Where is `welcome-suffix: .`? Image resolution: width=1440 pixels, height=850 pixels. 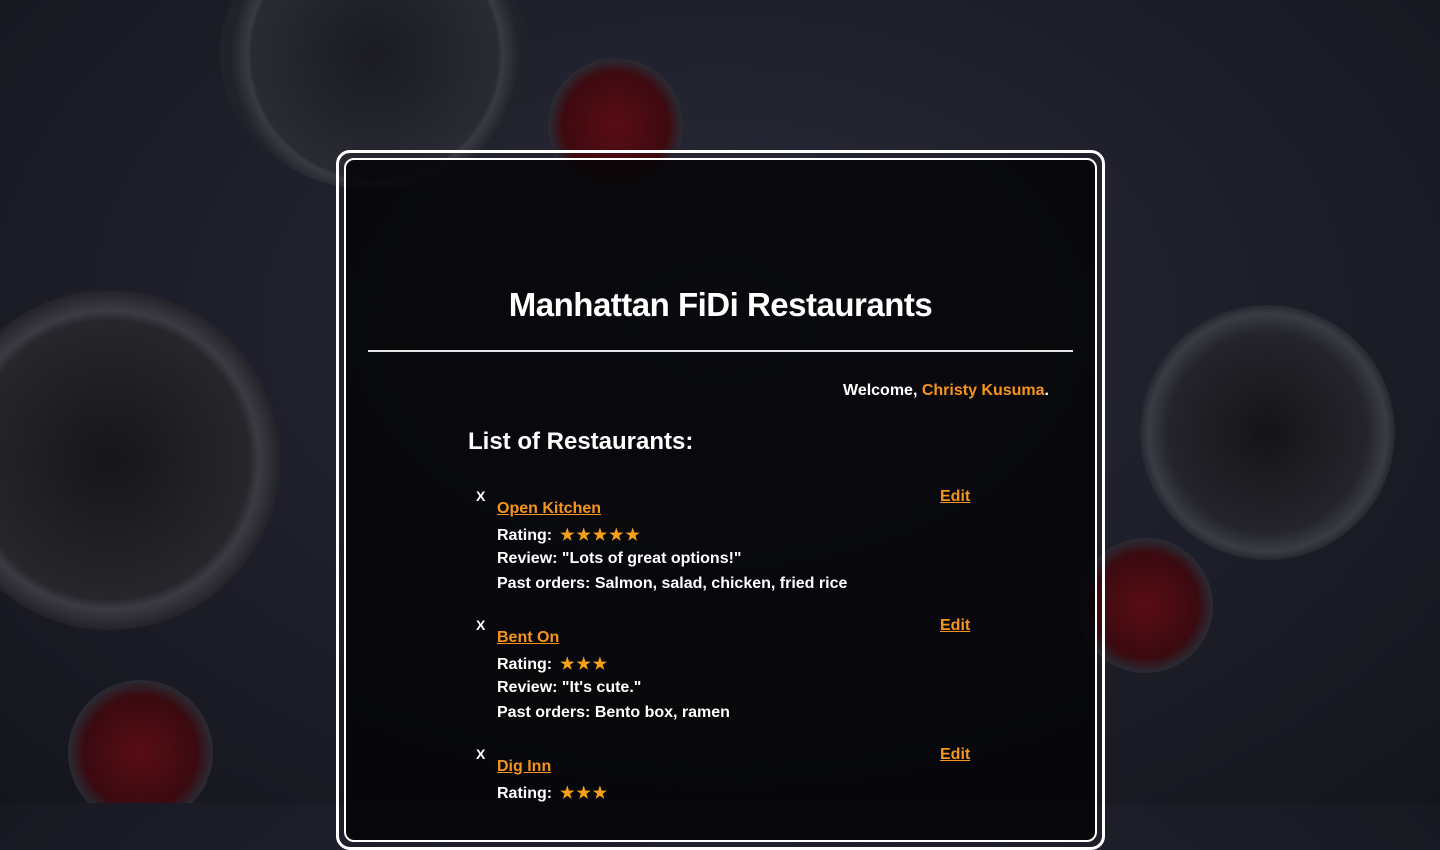 welcome-suffix: . is located at coordinates (1046, 390).